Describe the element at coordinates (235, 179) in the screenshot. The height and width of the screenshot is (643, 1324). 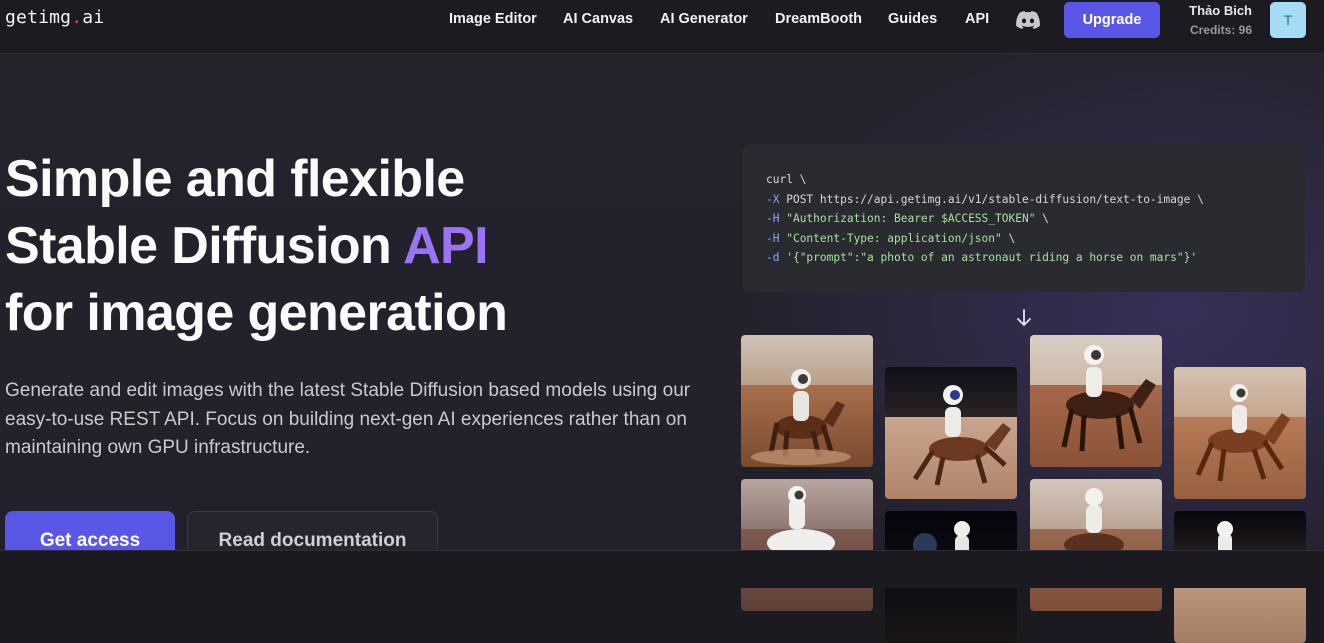
I see `hero-title-line-1: Simple and flexible` at that location.